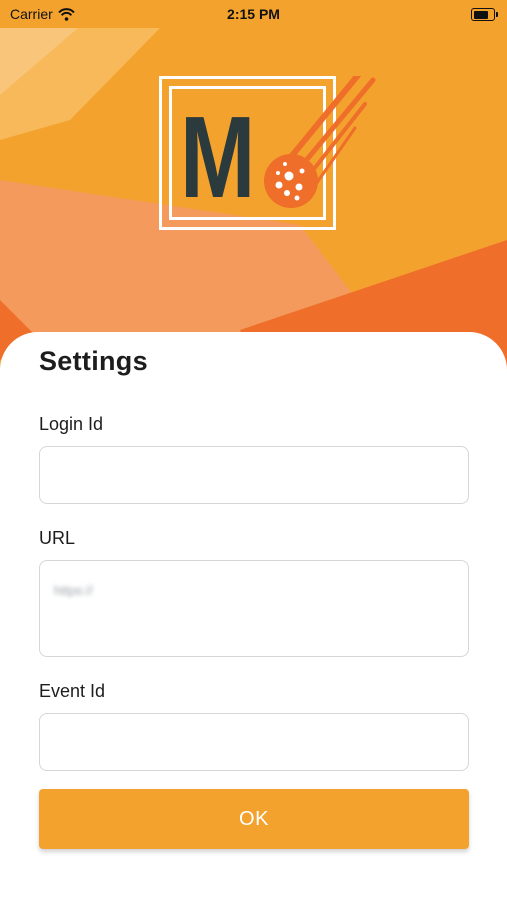 Image resolution: width=507 pixels, height=900 pixels. I want to click on url-label: URL, so click(57, 538).